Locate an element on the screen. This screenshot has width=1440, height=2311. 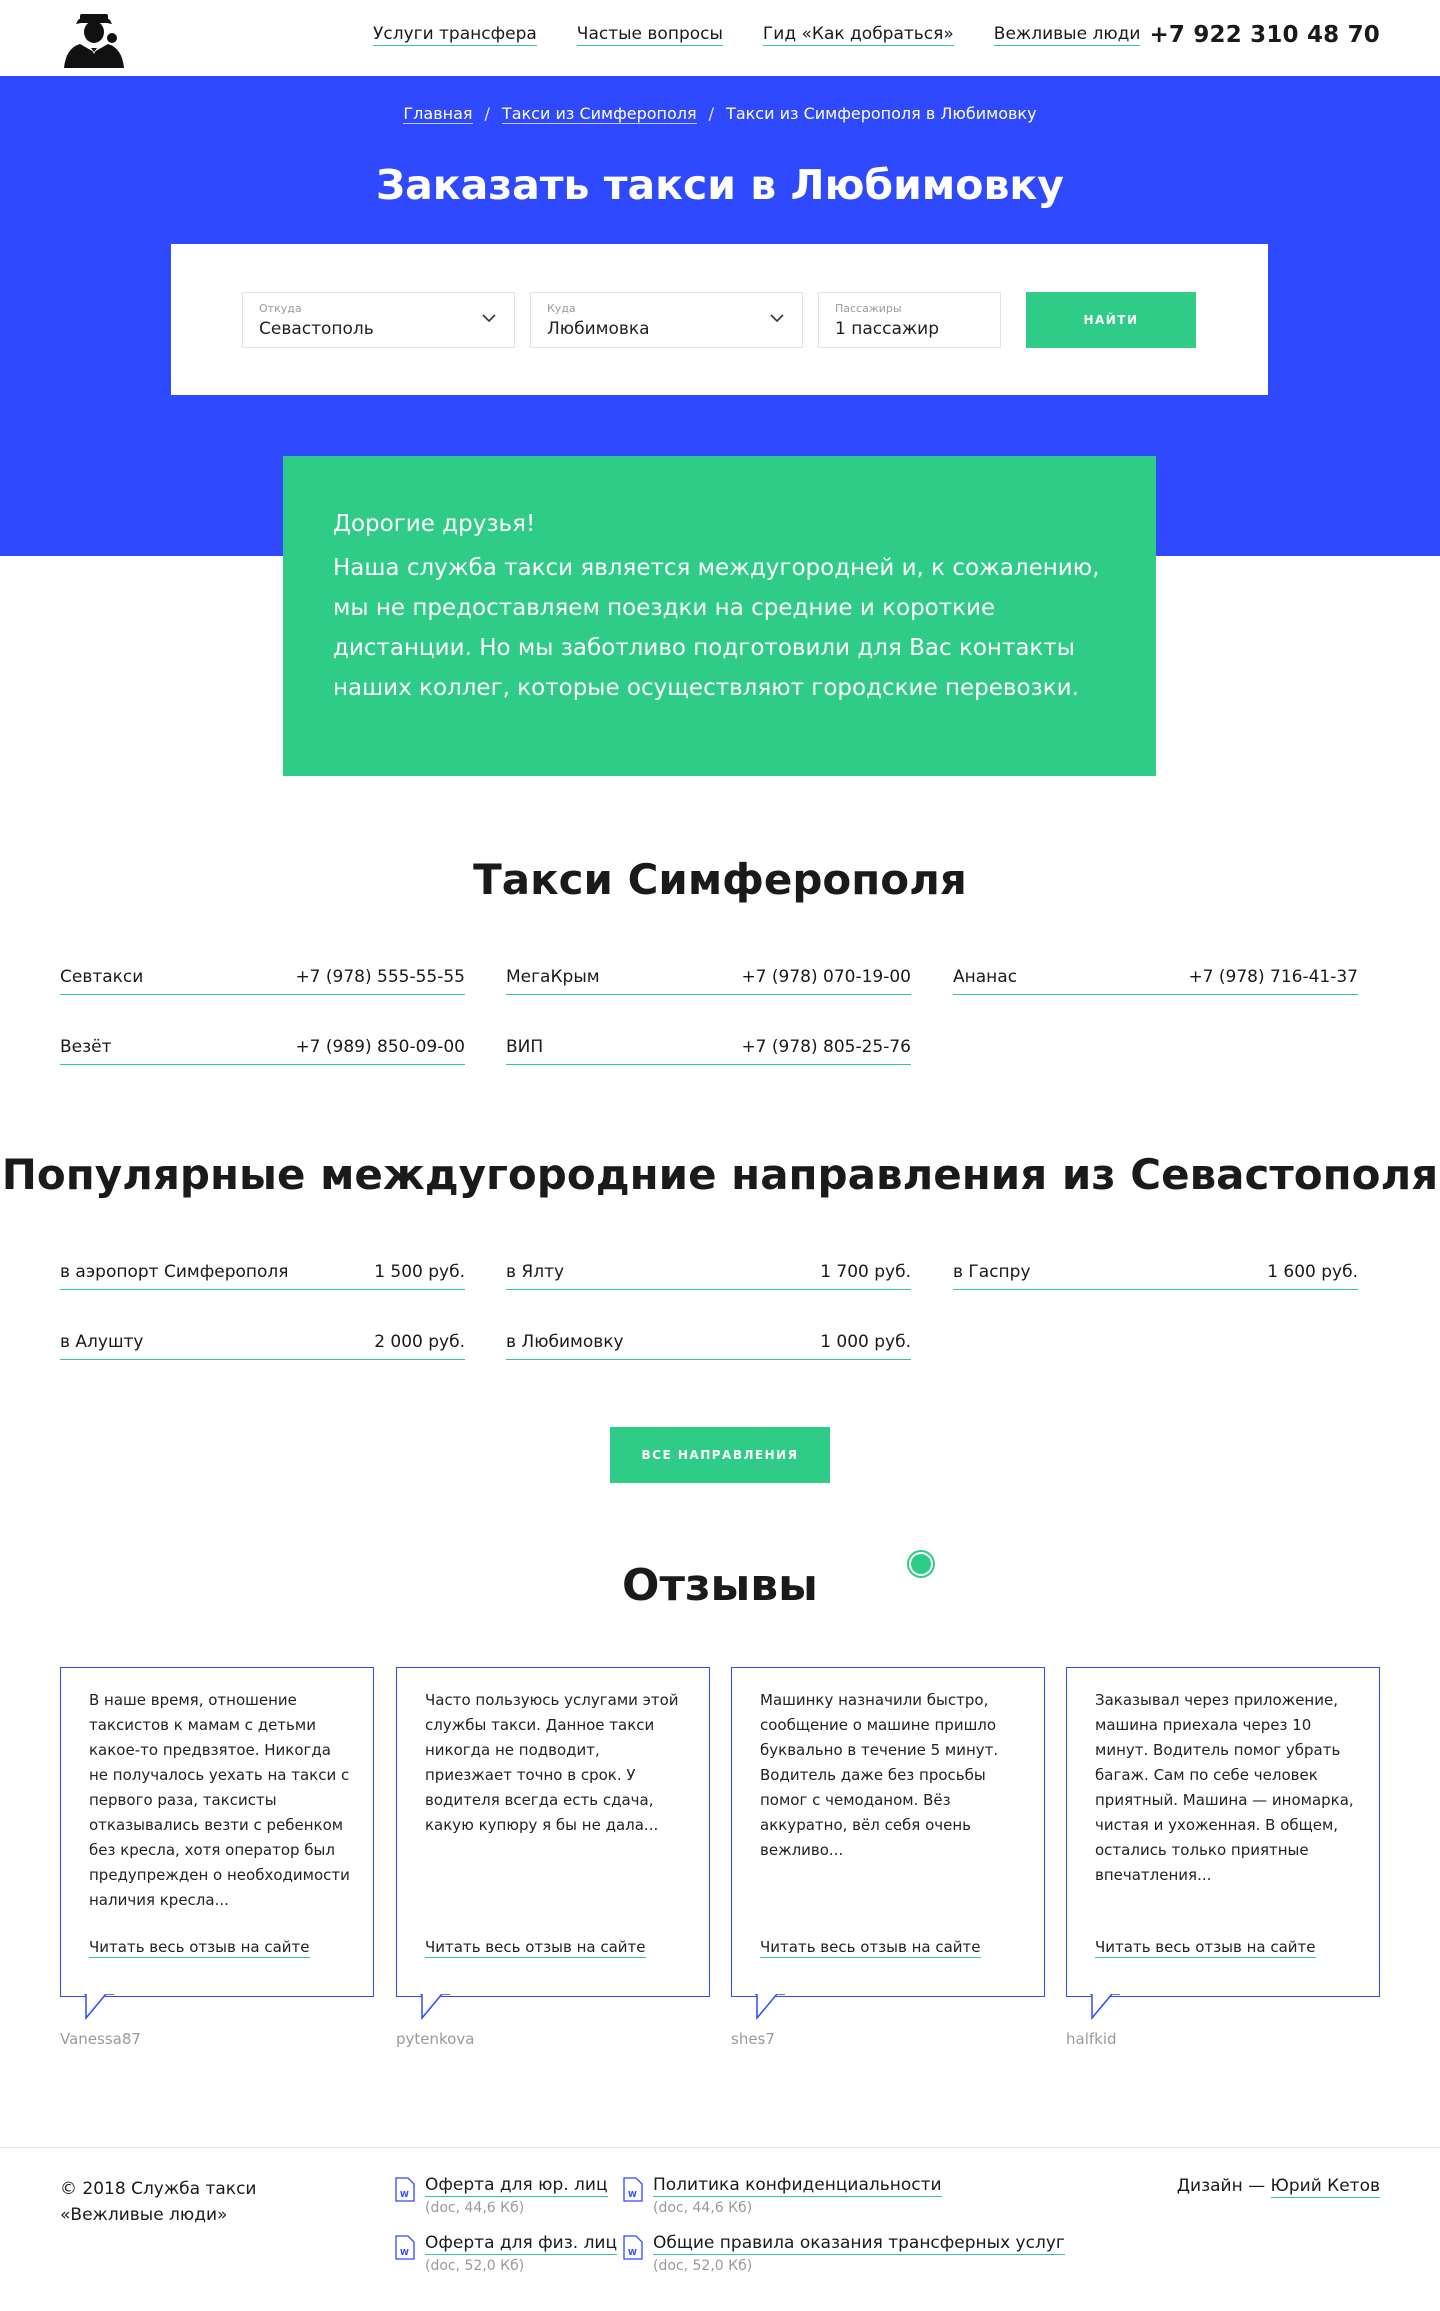
taxi-name: Ананас is located at coordinates (985, 977).